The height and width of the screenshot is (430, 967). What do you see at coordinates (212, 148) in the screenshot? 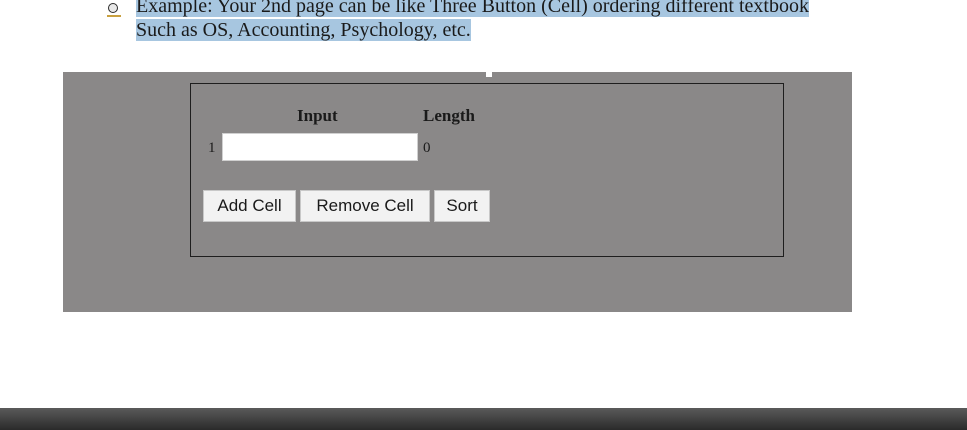
I see `row-index: 1` at bounding box center [212, 148].